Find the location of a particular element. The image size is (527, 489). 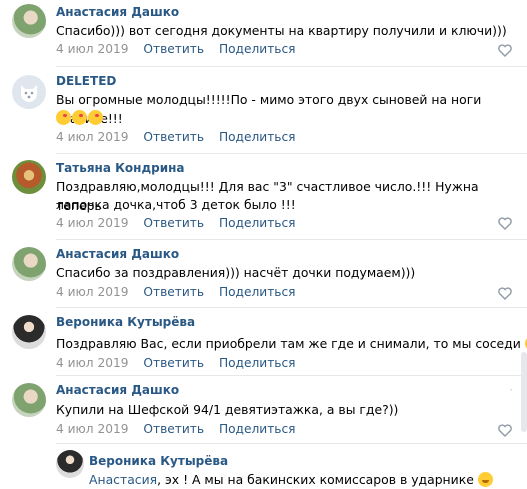

comment-text-line: лапочка дочка,чтоб 3 деток было !!! is located at coordinates (176, 204).